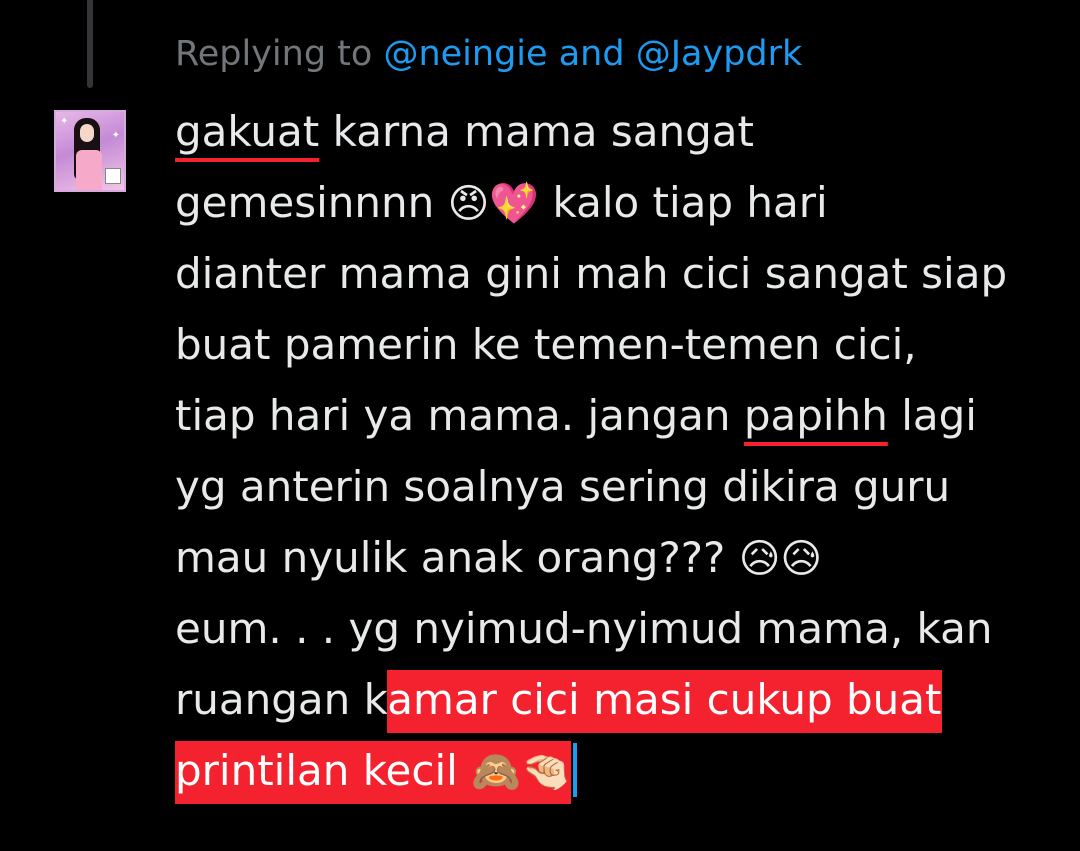 This screenshot has height=851, width=1080. I want to click on underlined-word: gakuat, so click(247, 131).